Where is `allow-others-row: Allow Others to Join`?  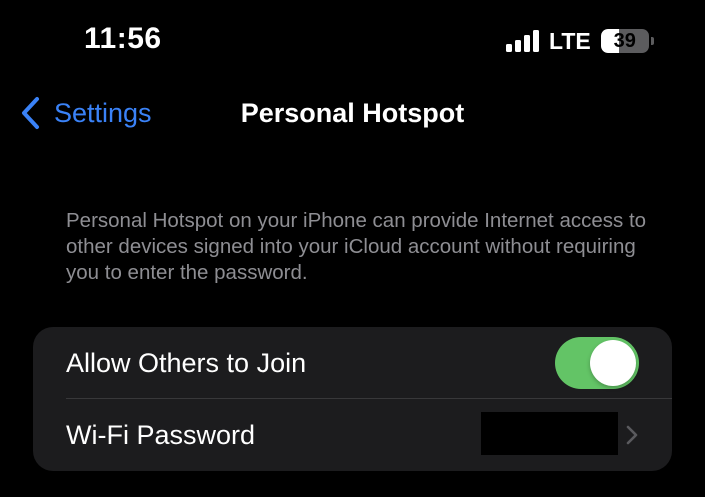 allow-others-row: Allow Others to Join is located at coordinates (352, 363).